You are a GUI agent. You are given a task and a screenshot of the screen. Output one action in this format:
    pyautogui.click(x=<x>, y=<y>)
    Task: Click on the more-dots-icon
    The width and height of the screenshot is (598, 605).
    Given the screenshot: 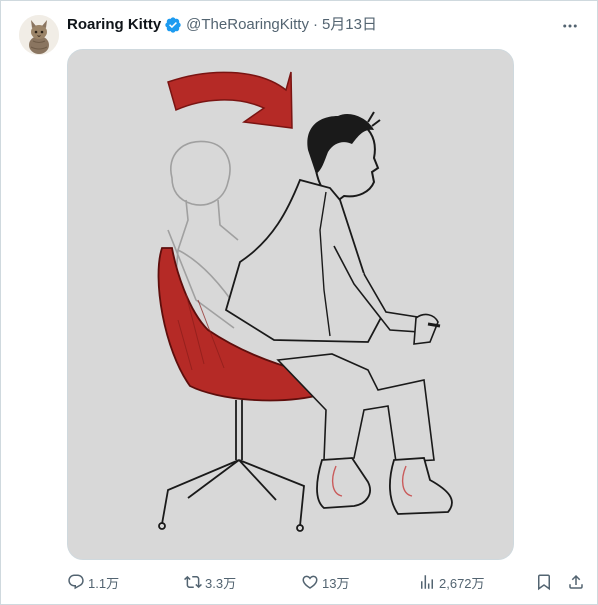 What is the action you would take?
    pyautogui.click(x=570, y=26)
    